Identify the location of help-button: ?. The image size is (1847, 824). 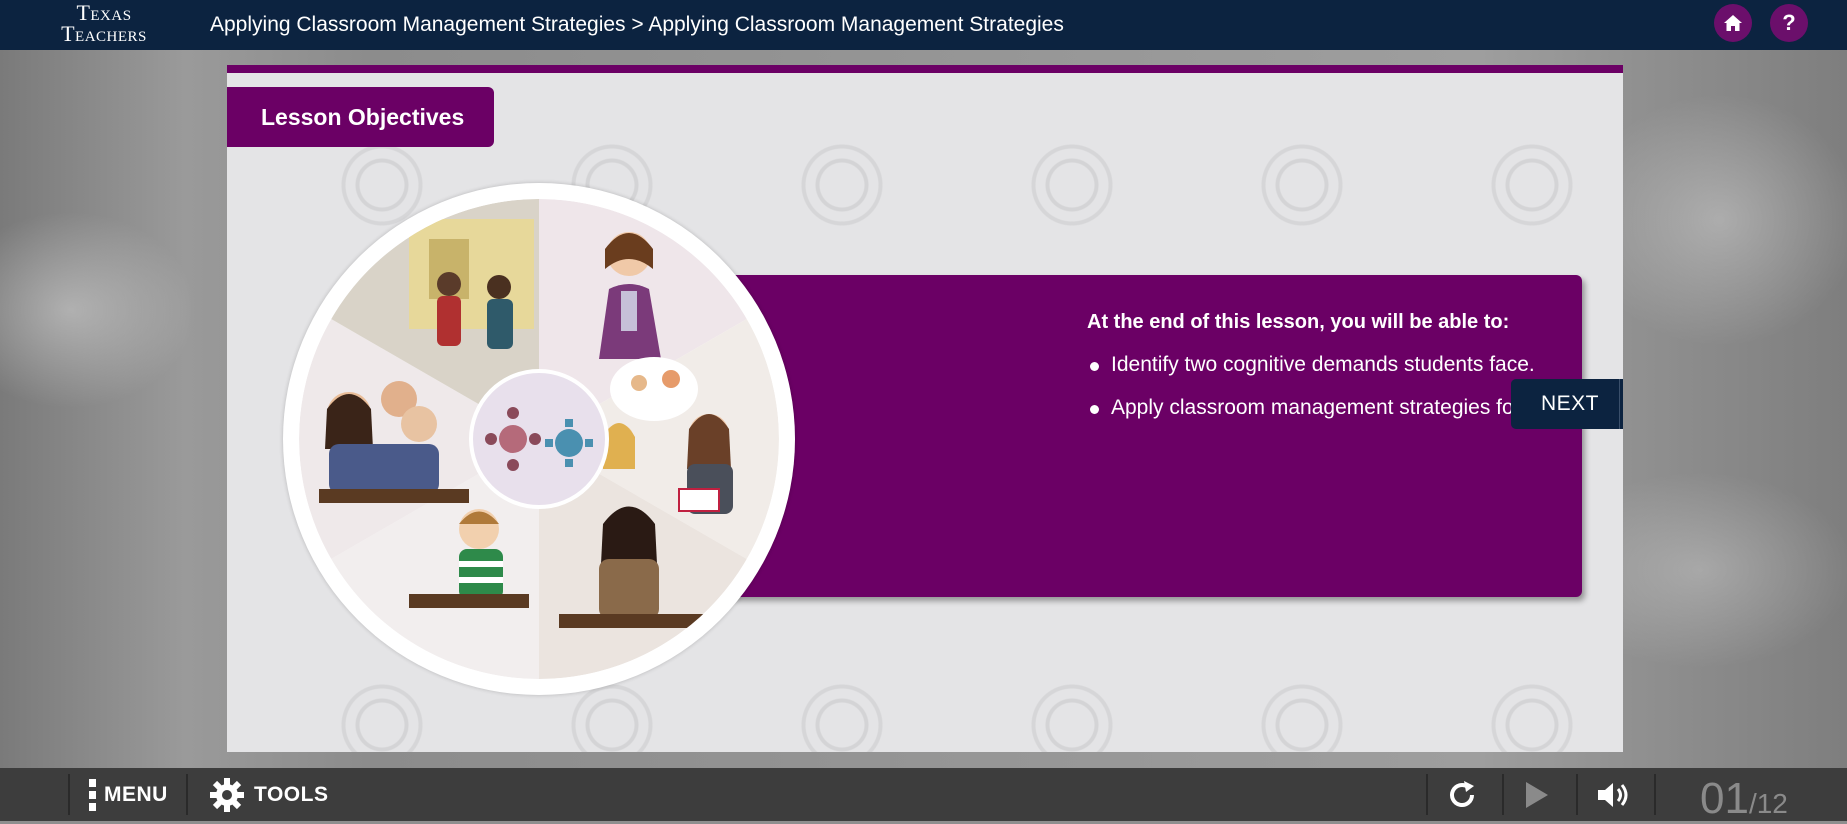
(1789, 23).